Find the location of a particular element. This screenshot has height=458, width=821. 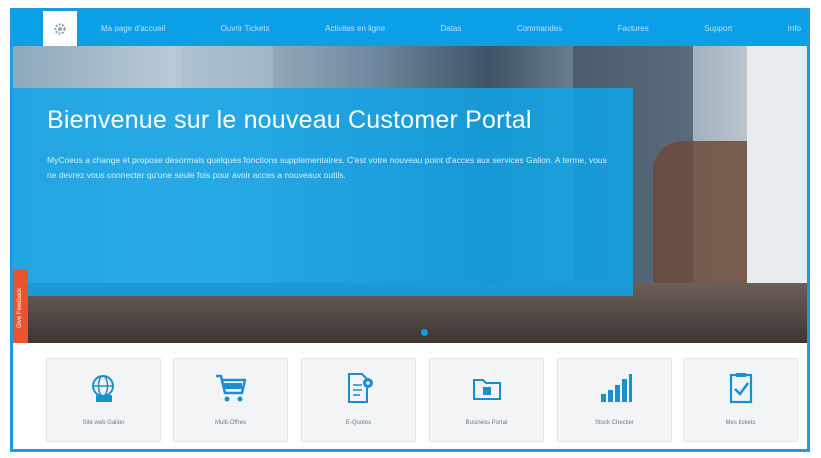

gear-icon is located at coordinates (60, 28).